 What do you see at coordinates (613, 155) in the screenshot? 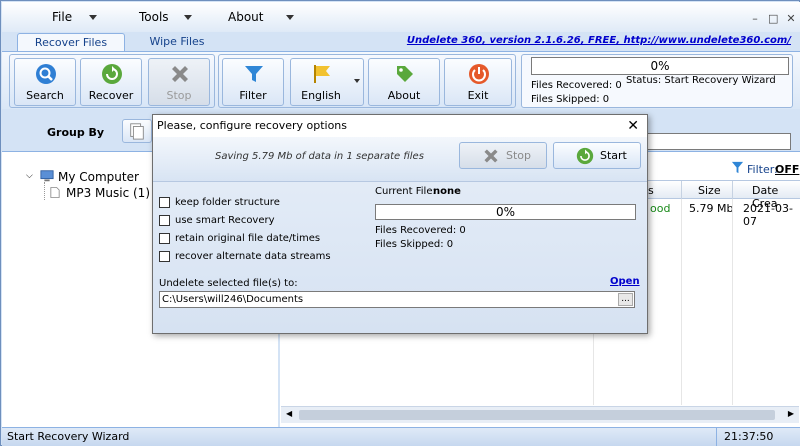
I see `dialog-start-label: Start` at bounding box center [613, 155].